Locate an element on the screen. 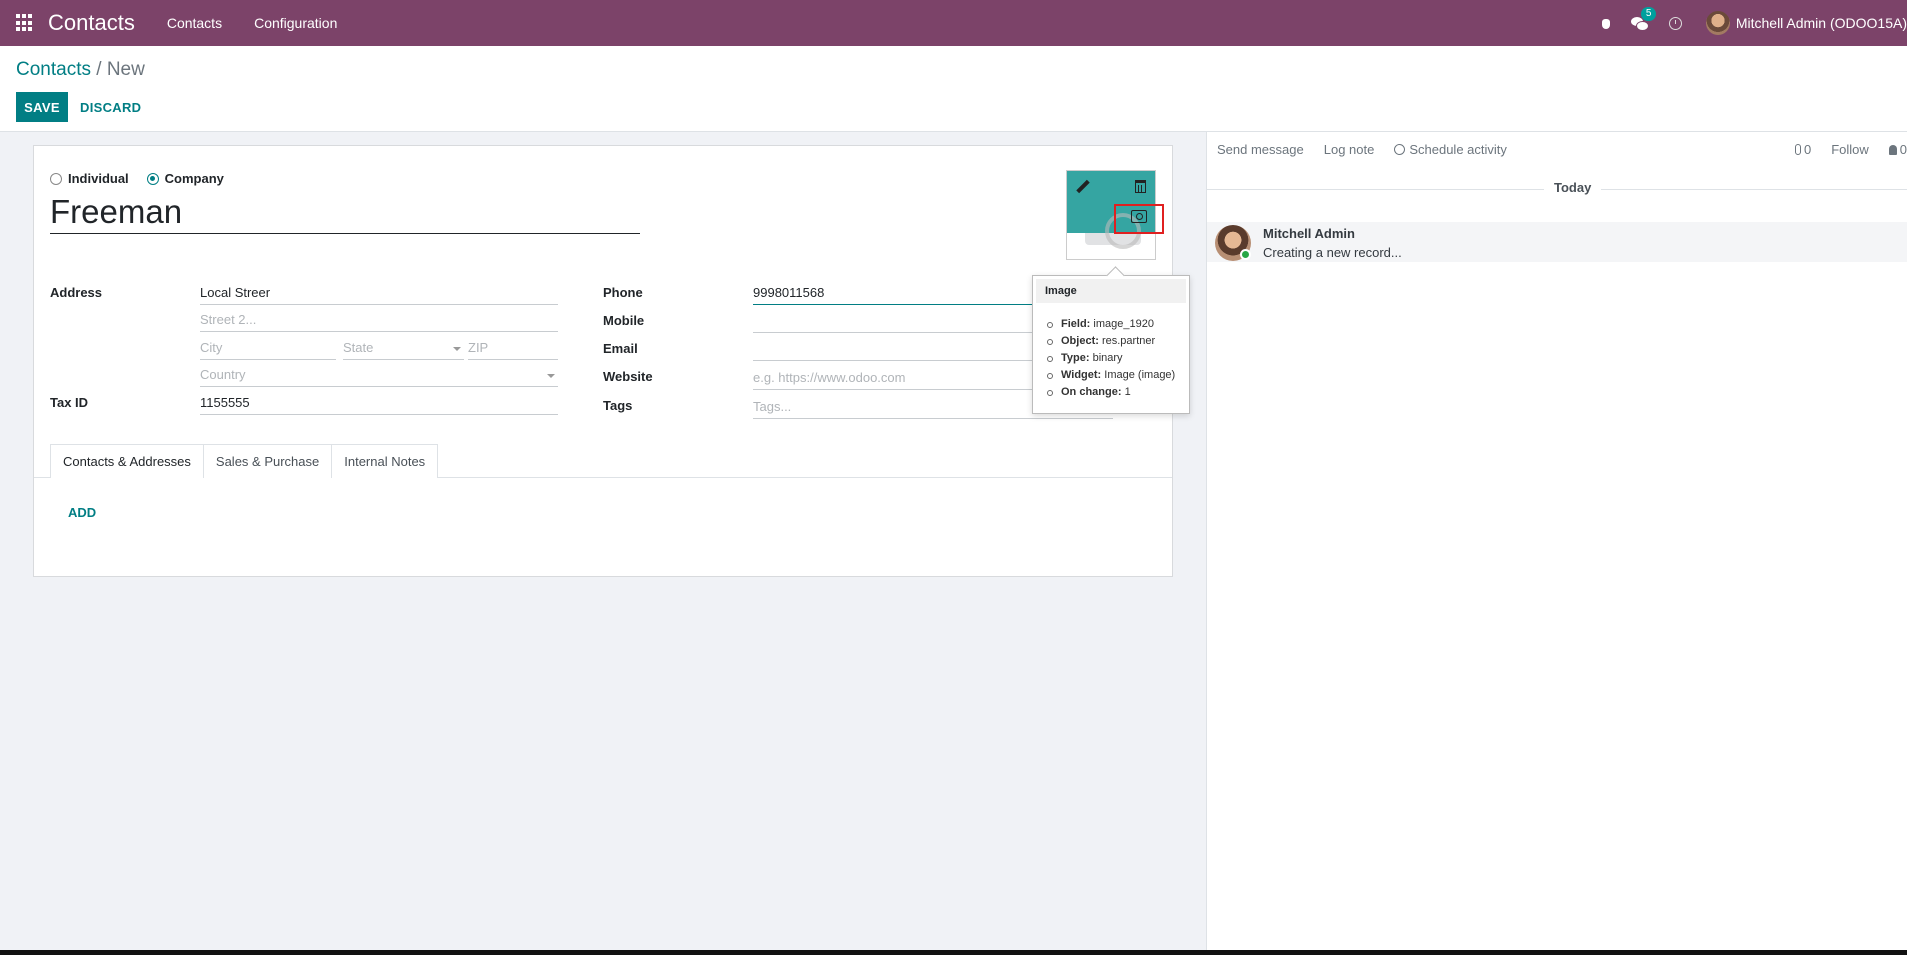 This screenshot has width=1907, height=955. breadcrumb-current: New is located at coordinates (125, 69).